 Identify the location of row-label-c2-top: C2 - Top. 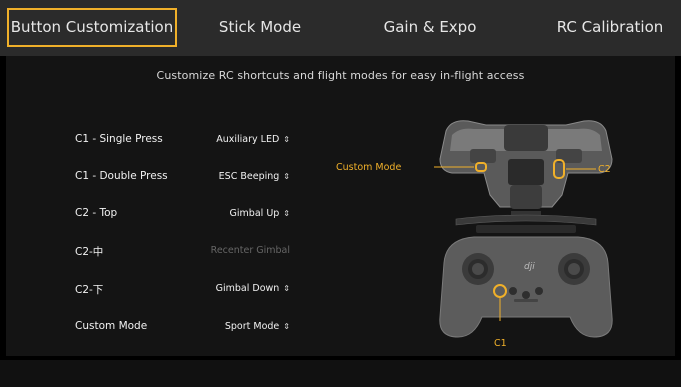
(96, 213).